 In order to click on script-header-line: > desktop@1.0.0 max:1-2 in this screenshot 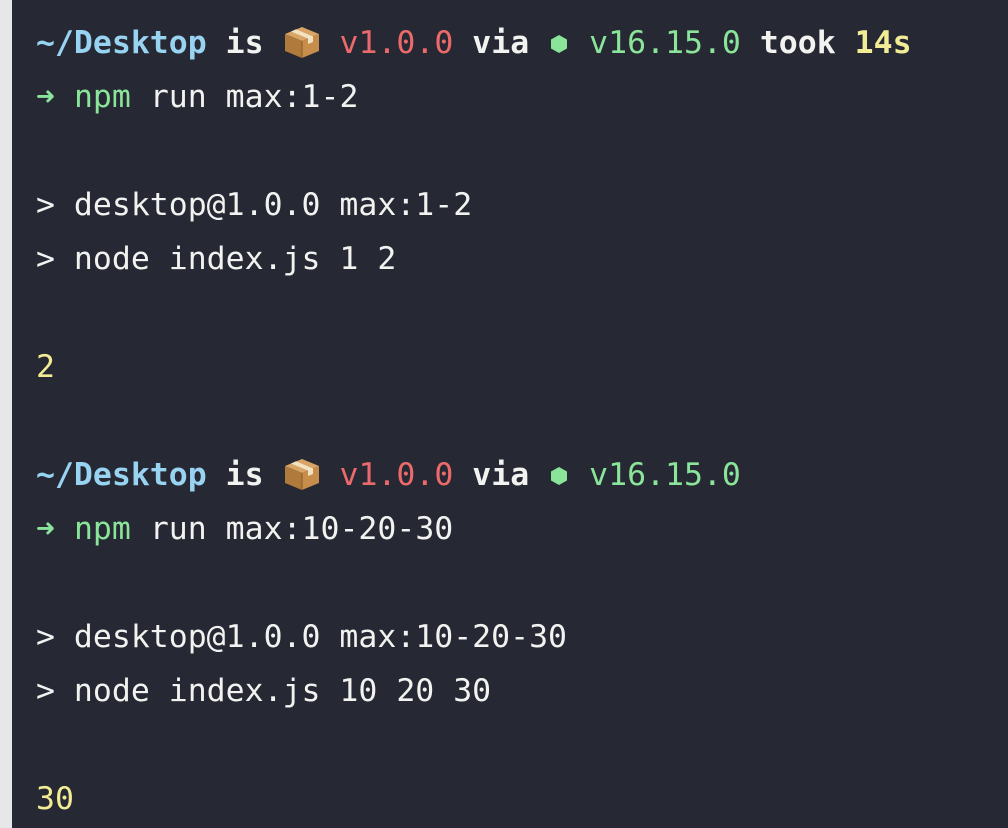, I will do `click(254, 205)`.